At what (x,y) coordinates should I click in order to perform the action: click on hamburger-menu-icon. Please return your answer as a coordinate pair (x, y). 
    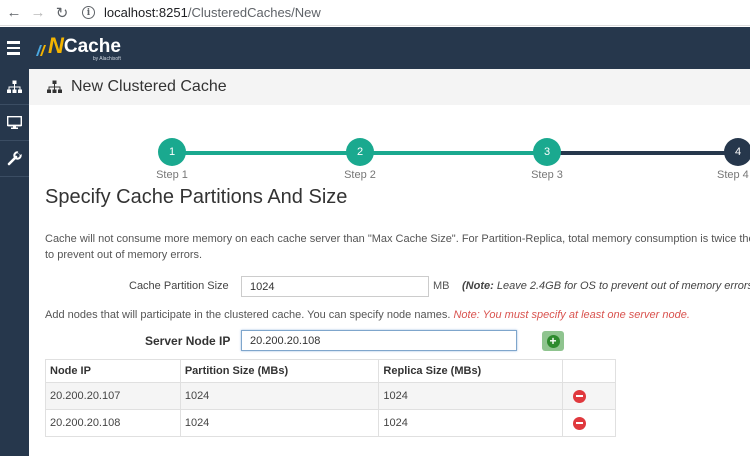
    Looking at the image, I should click on (13, 48).